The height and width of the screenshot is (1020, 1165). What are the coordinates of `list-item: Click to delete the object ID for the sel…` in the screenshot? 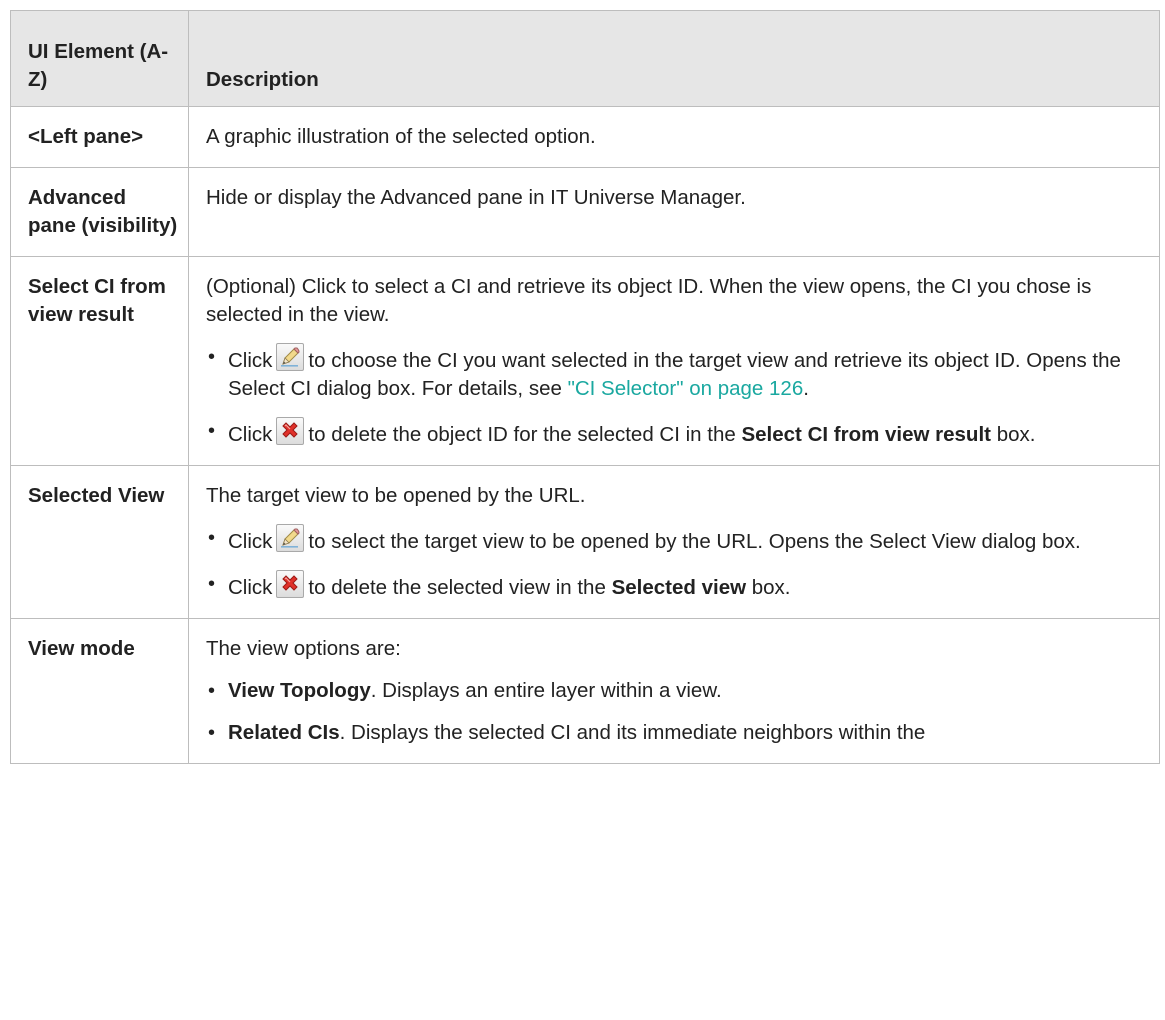 It's located at (673, 433).